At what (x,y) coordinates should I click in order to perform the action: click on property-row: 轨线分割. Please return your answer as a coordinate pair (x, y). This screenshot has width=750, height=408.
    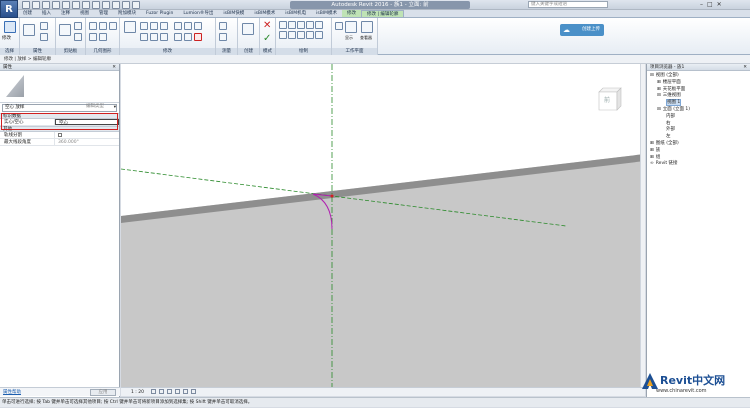
    Looking at the image, I should click on (59, 135).